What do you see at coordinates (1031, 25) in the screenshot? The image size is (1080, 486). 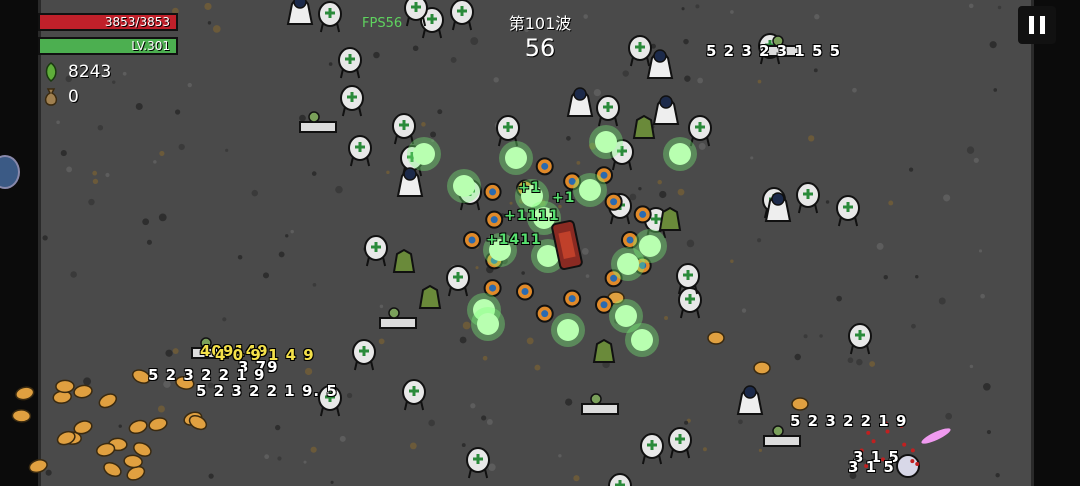 I see `pause-icon` at bounding box center [1031, 25].